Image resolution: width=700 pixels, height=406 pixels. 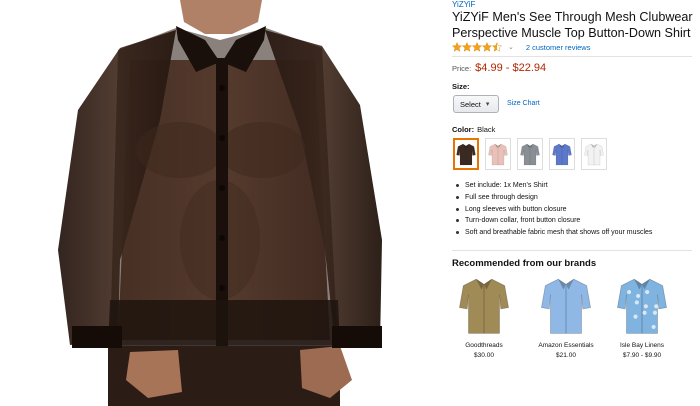 What do you see at coordinates (462, 68) in the screenshot?
I see `price-label: Price:` at bounding box center [462, 68].